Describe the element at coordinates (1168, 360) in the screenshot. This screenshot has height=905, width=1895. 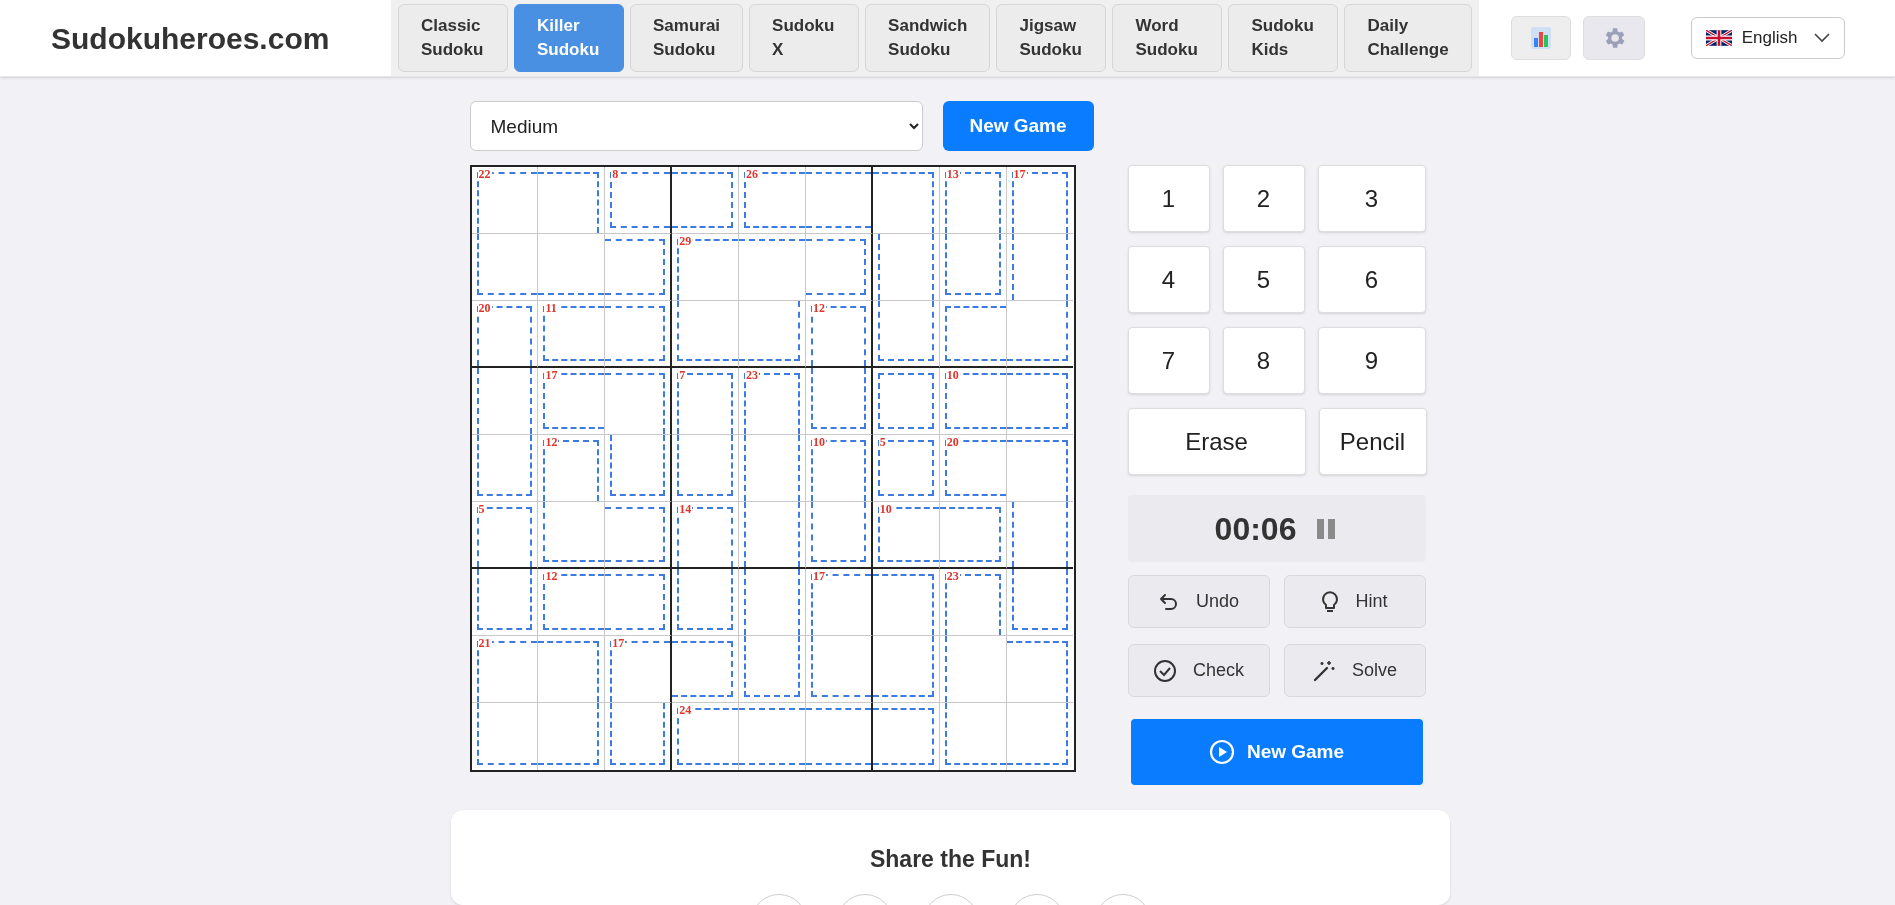
I see `number-key: 7` at that location.